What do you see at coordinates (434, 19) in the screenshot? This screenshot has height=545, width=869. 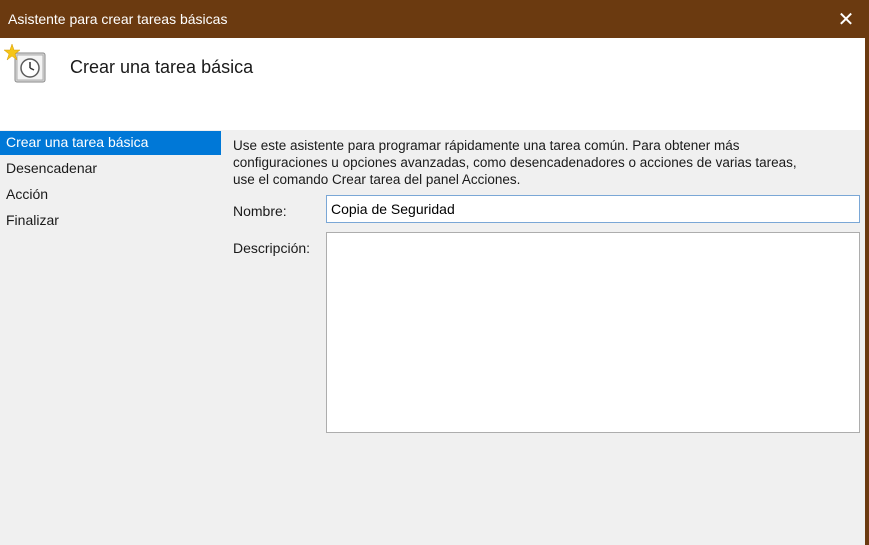 I see `title-bar: Asistente para crear tareas básicas ✕` at bounding box center [434, 19].